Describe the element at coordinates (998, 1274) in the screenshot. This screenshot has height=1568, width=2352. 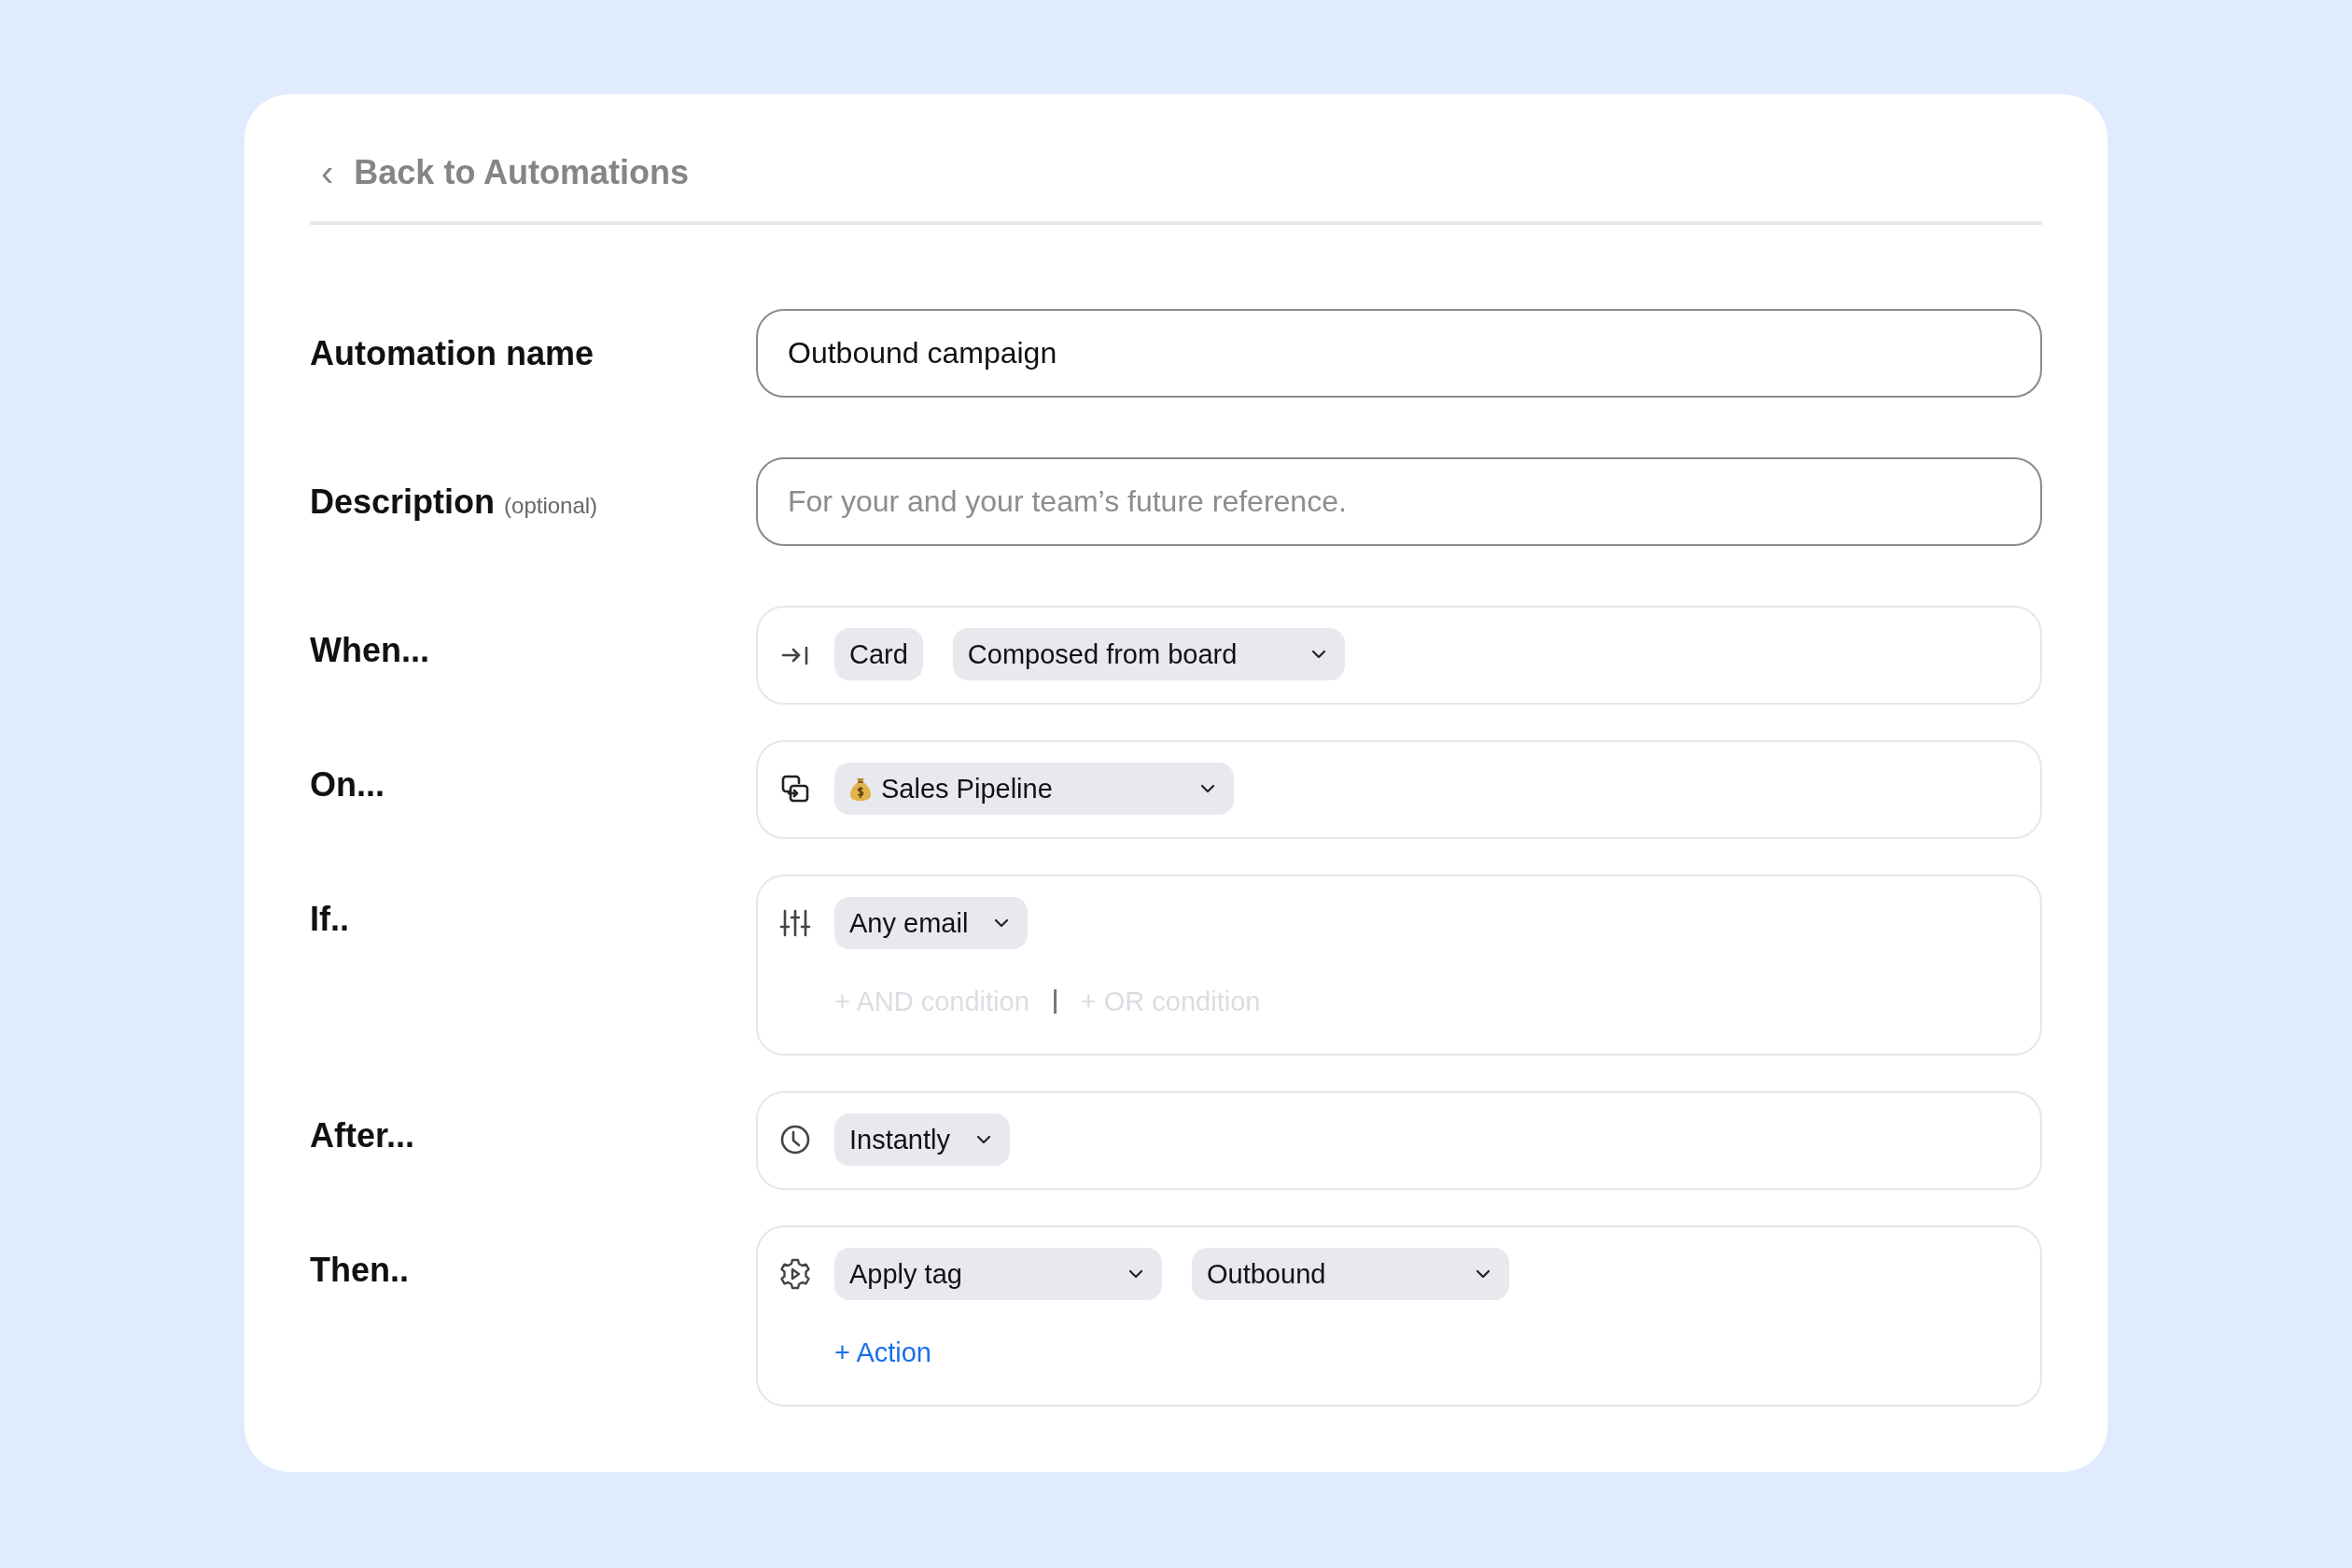
I see `dropdown-chip: Apply tag` at that location.